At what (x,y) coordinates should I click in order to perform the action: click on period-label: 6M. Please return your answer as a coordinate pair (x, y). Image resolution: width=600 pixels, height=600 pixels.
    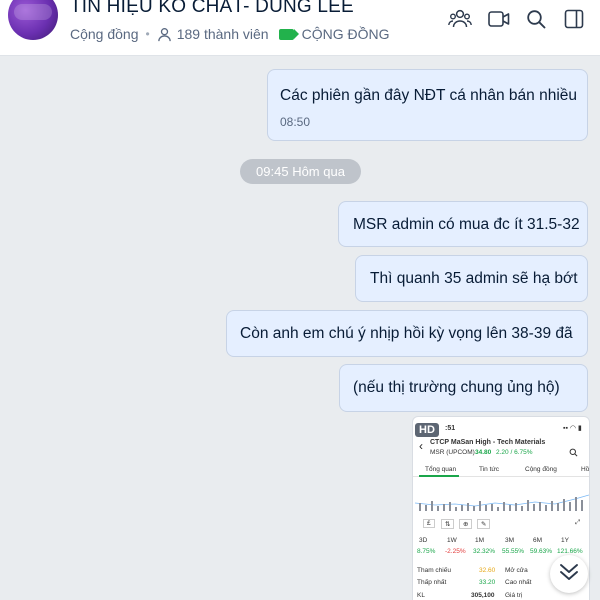
    Looking at the image, I should click on (538, 540).